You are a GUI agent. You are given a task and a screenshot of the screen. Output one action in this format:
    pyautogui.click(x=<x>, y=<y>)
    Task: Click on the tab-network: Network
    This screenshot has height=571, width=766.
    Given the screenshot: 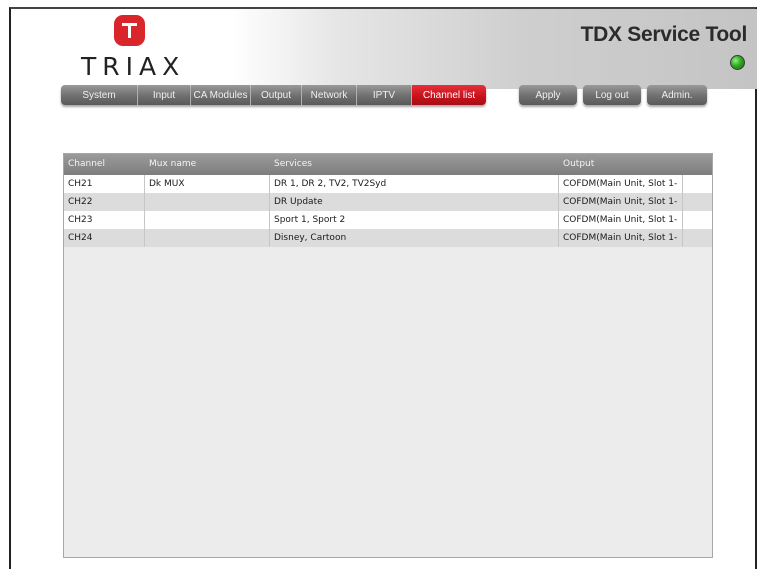 What is the action you would take?
    pyautogui.click(x=329, y=95)
    